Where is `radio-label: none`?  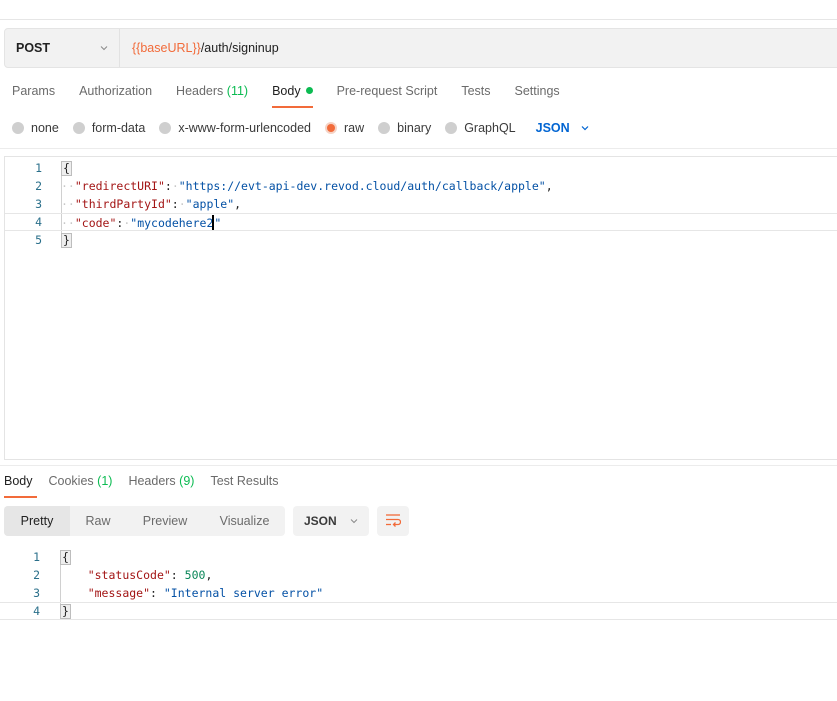
radio-label: none is located at coordinates (45, 128).